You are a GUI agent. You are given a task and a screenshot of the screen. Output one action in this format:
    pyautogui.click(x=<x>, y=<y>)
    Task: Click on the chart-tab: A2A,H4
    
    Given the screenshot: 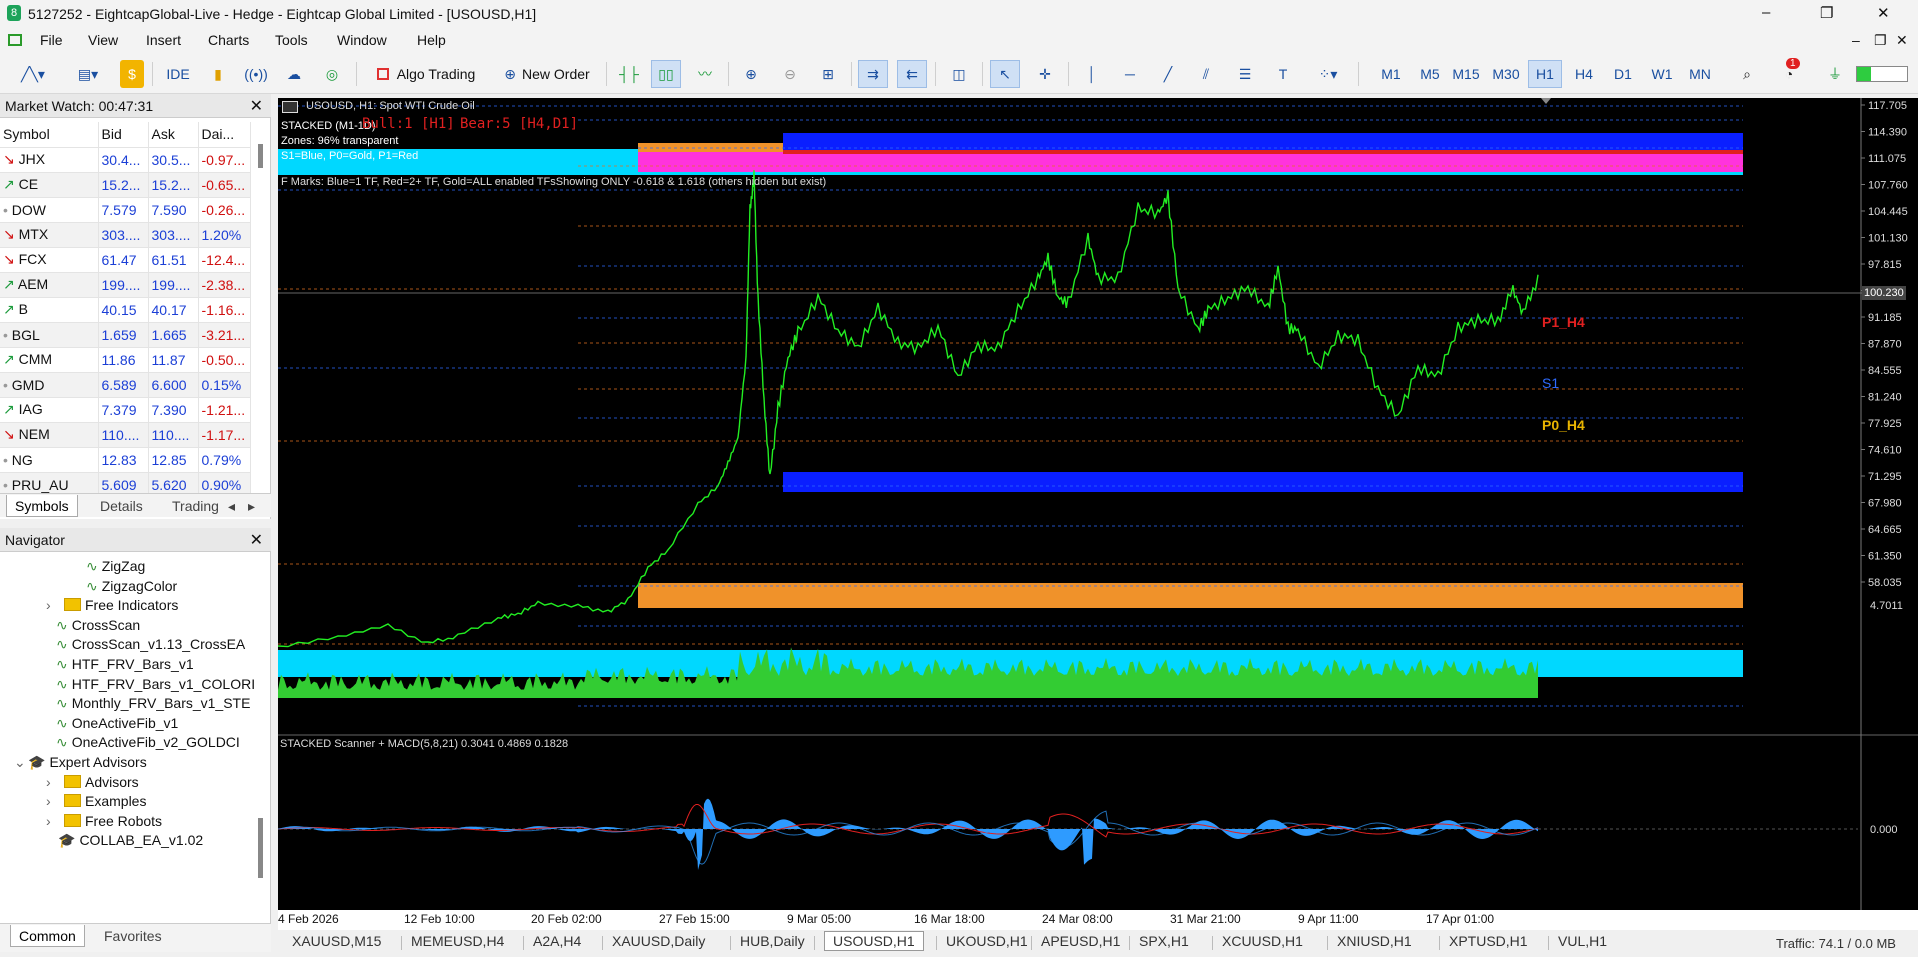 What is the action you would take?
    pyautogui.click(x=557, y=941)
    